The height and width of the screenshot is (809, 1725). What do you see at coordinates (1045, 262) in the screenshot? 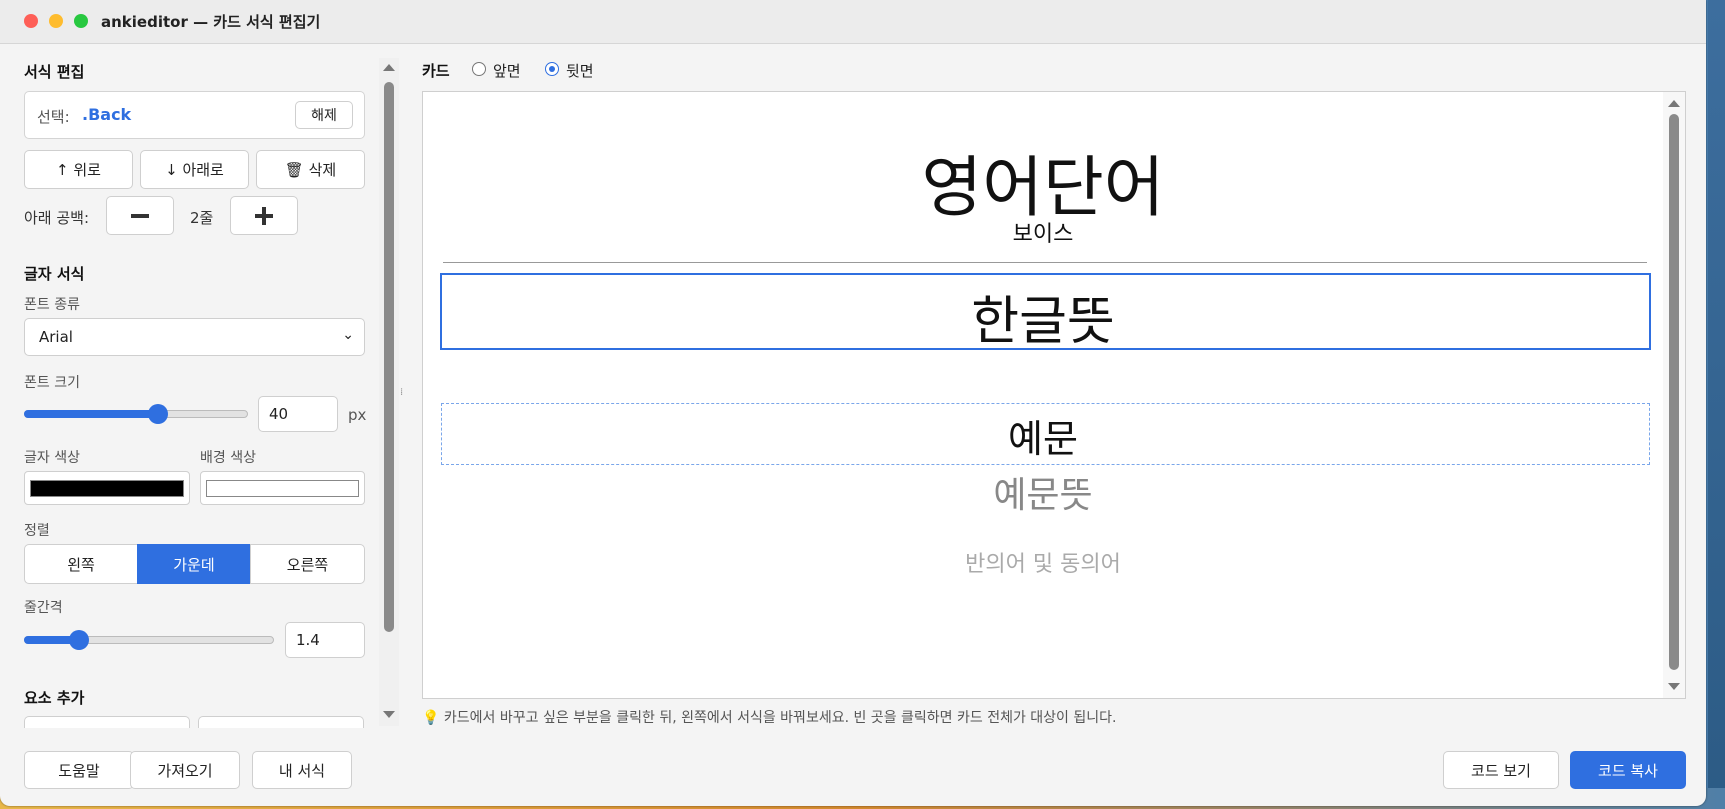
I see `card-divider` at bounding box center [1045, 262].